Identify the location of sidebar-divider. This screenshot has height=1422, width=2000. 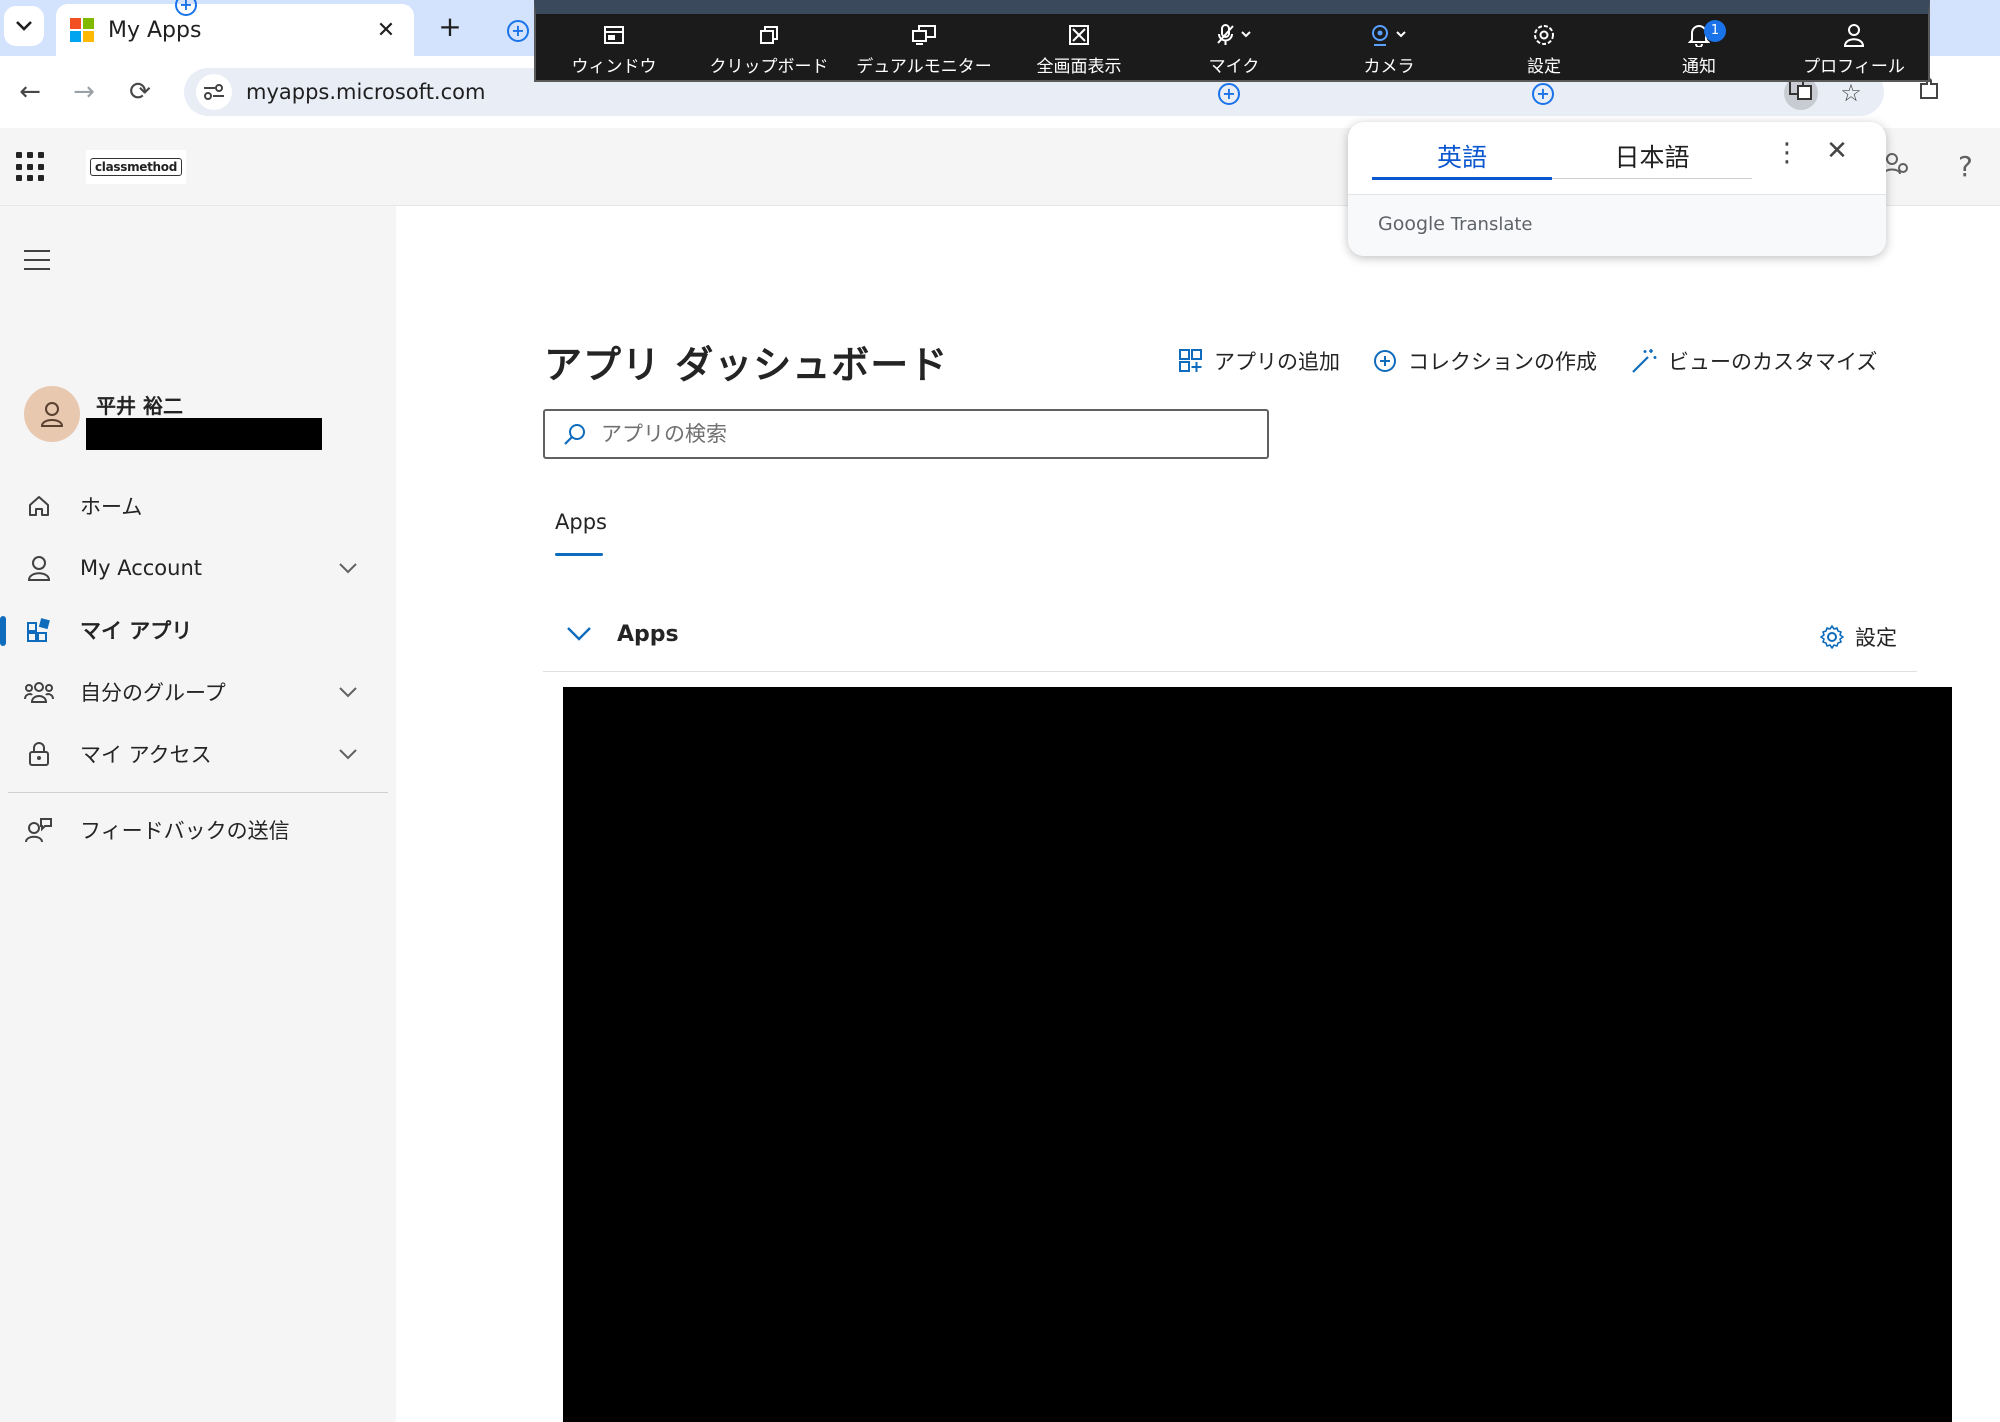
(198, 792).